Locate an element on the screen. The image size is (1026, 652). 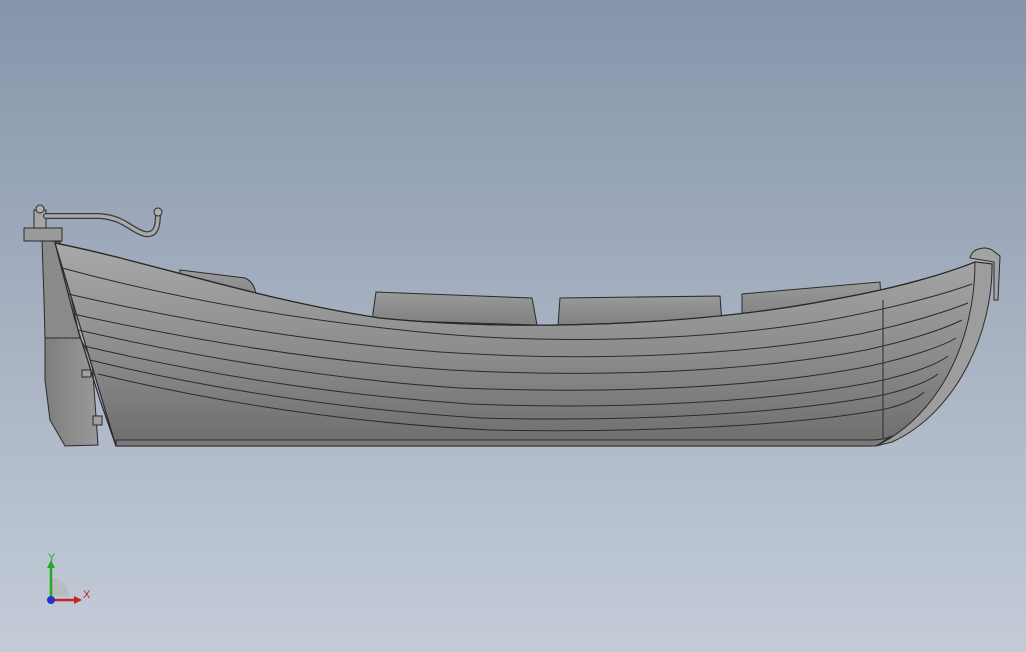
tiller-cable is located at coordinates (93, 223).